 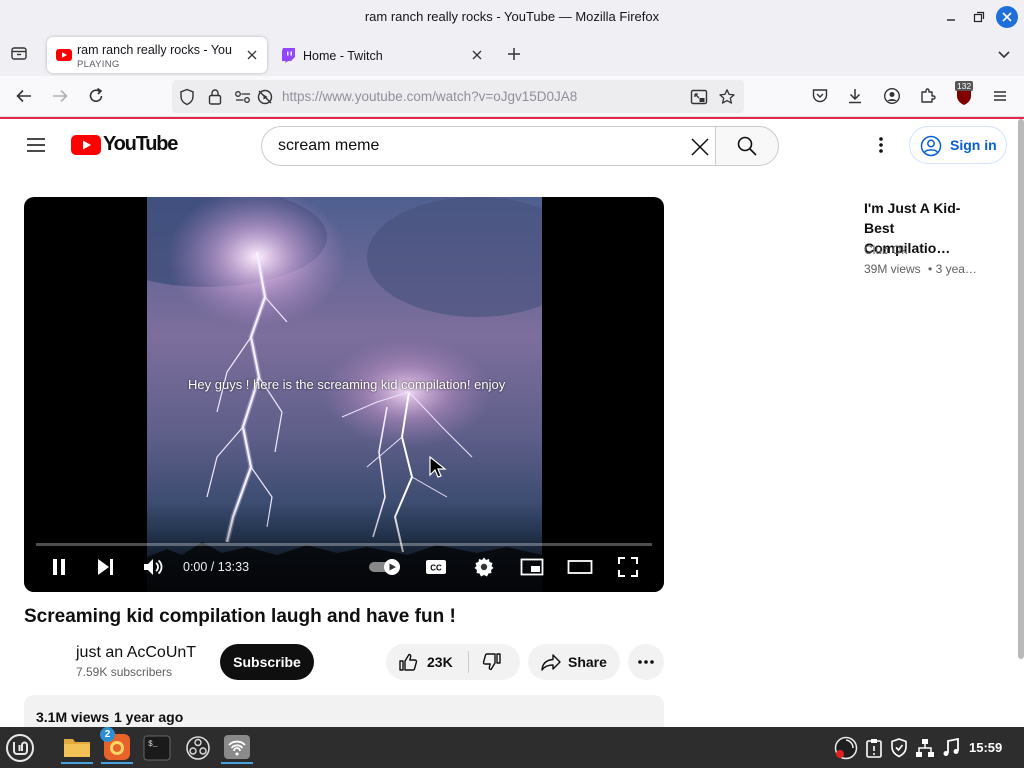 I want to click on pocket-button, so click(x=820, y=96).